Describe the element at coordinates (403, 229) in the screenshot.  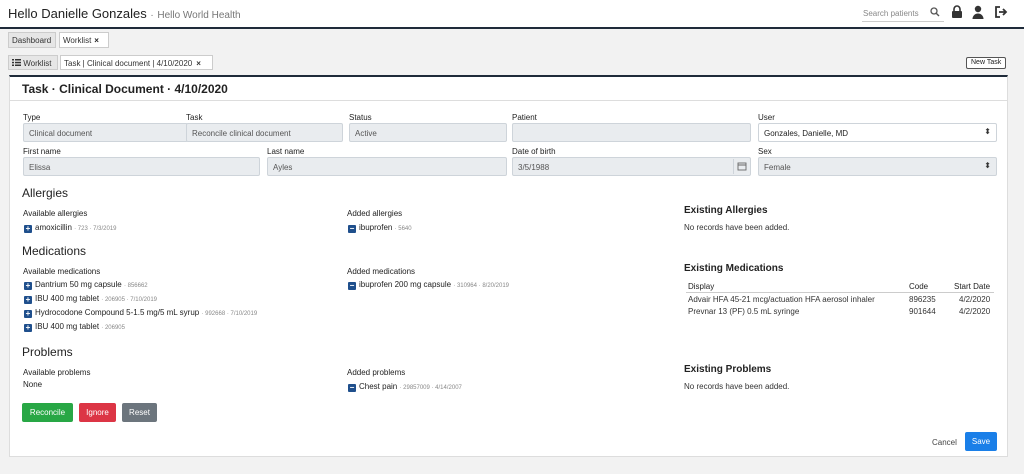
I see `item-meta: · 5640` at that location.